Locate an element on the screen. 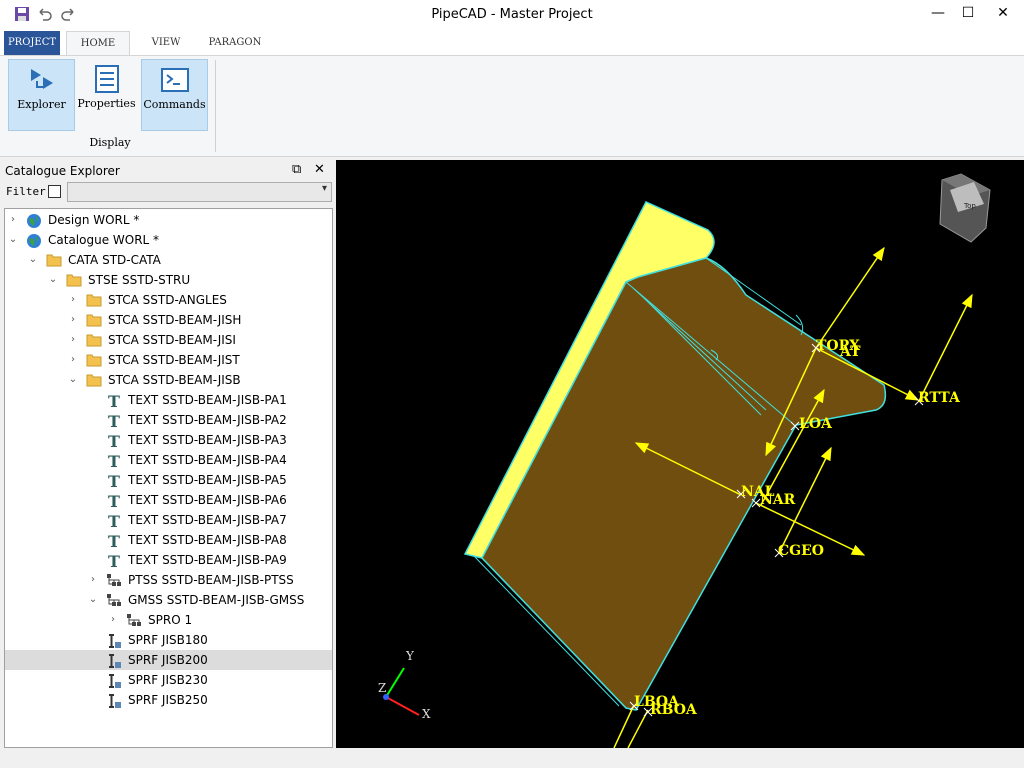 This screenshot has height=768, width=1024. label-nar: NAR is located at coordinates (778, 500).